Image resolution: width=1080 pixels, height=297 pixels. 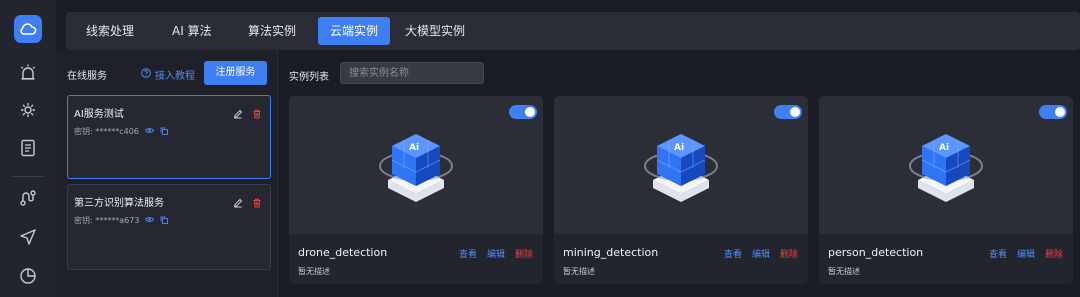 I want to click on alarm-icon, so click(x=28, y=72).